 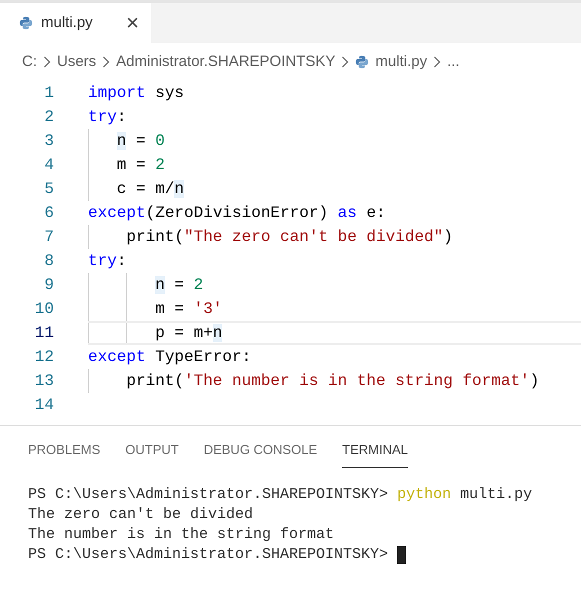 What do you see at coordinates (333, 381) in the screenshot?
I see `code-line: print('The number is in the string format')` at bounding box center [333, 381].